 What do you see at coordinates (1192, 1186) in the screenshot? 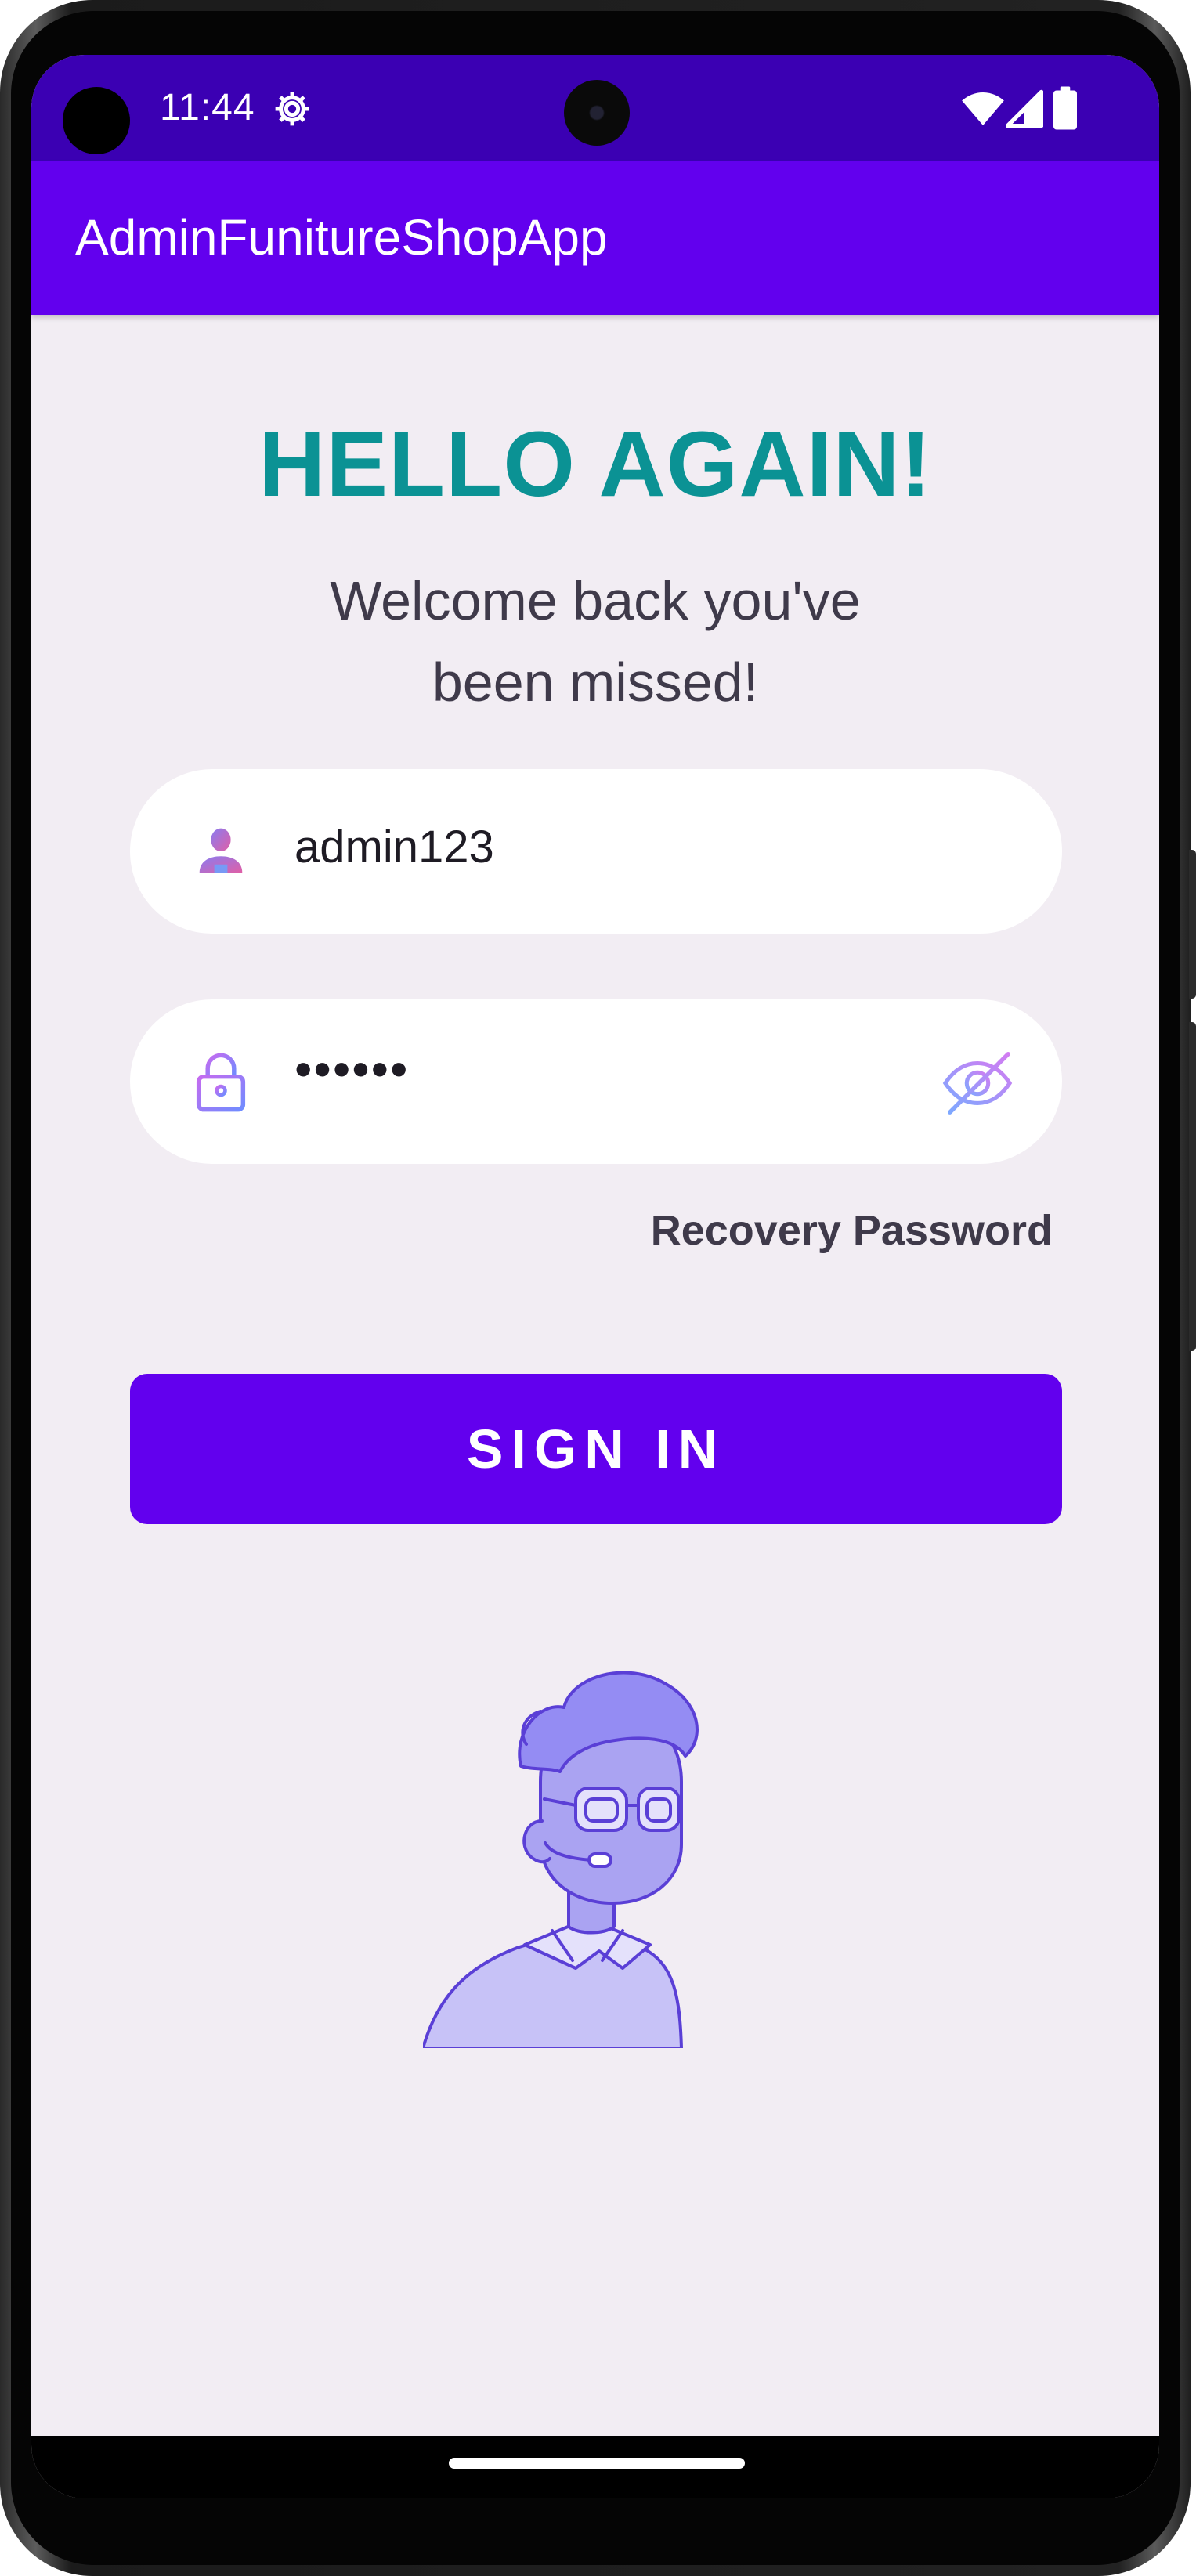
I see `volume-button` at bounding box center [1192, 1186].